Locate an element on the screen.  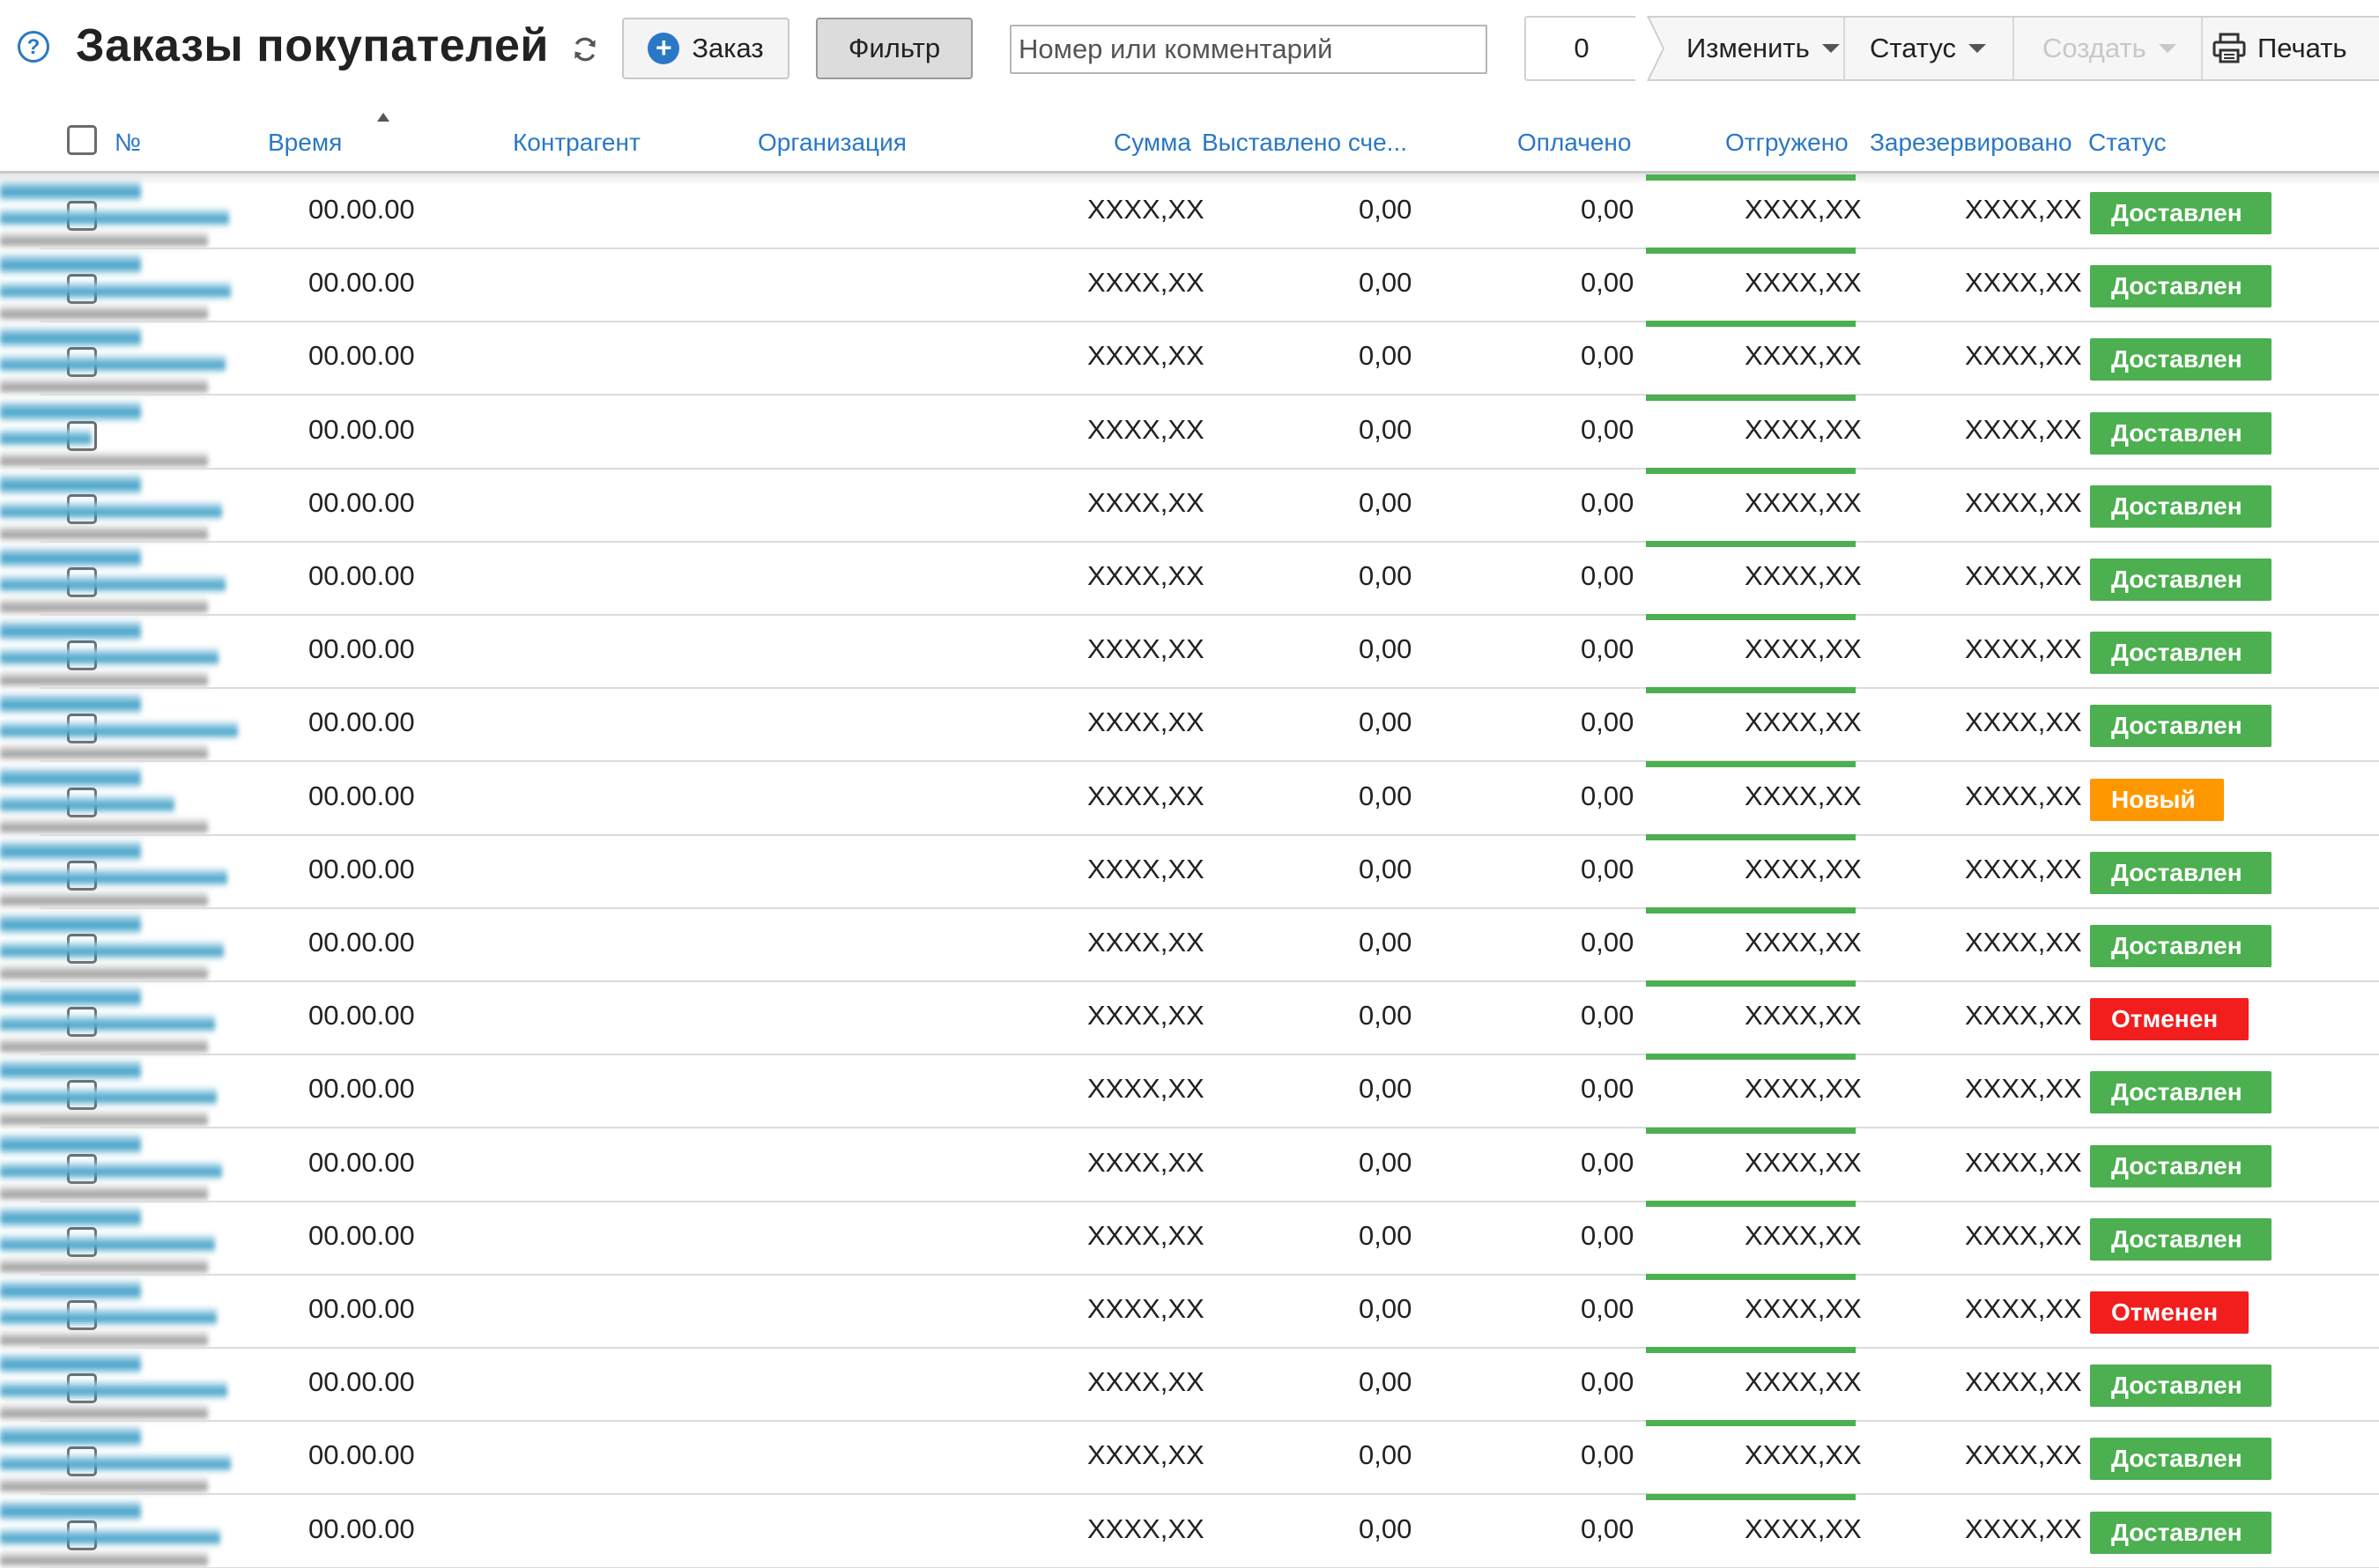
column-header-organization: Организация is located at coordinates (832, 143).